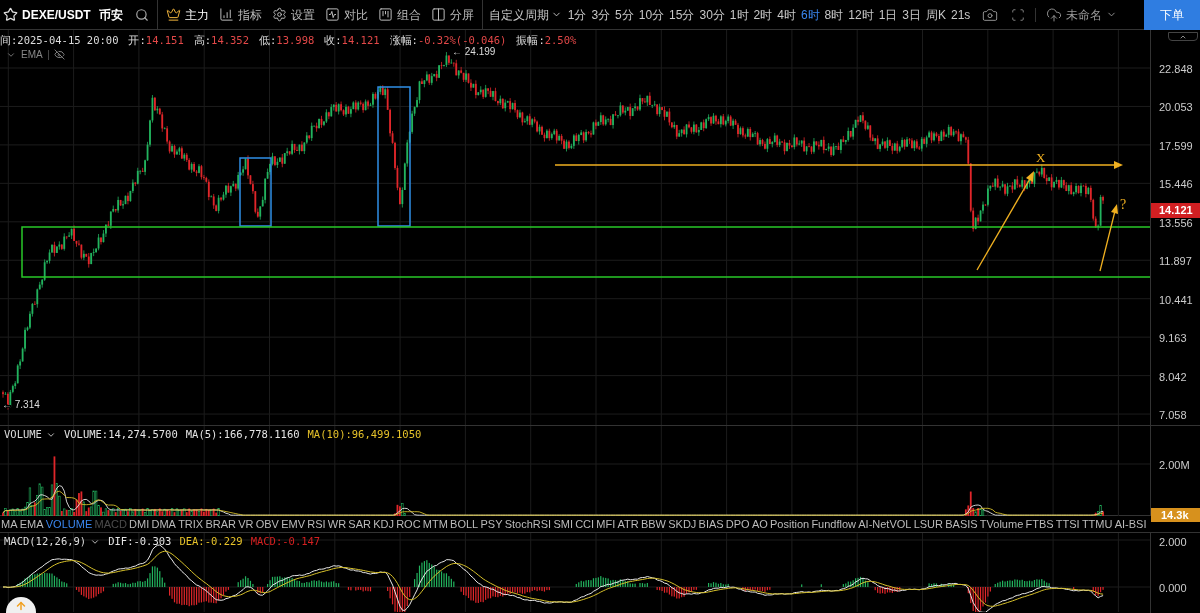  Describe the element at coordinates (1176, 185) in the screenshot. I see `price-tick: 15.446` at that location.